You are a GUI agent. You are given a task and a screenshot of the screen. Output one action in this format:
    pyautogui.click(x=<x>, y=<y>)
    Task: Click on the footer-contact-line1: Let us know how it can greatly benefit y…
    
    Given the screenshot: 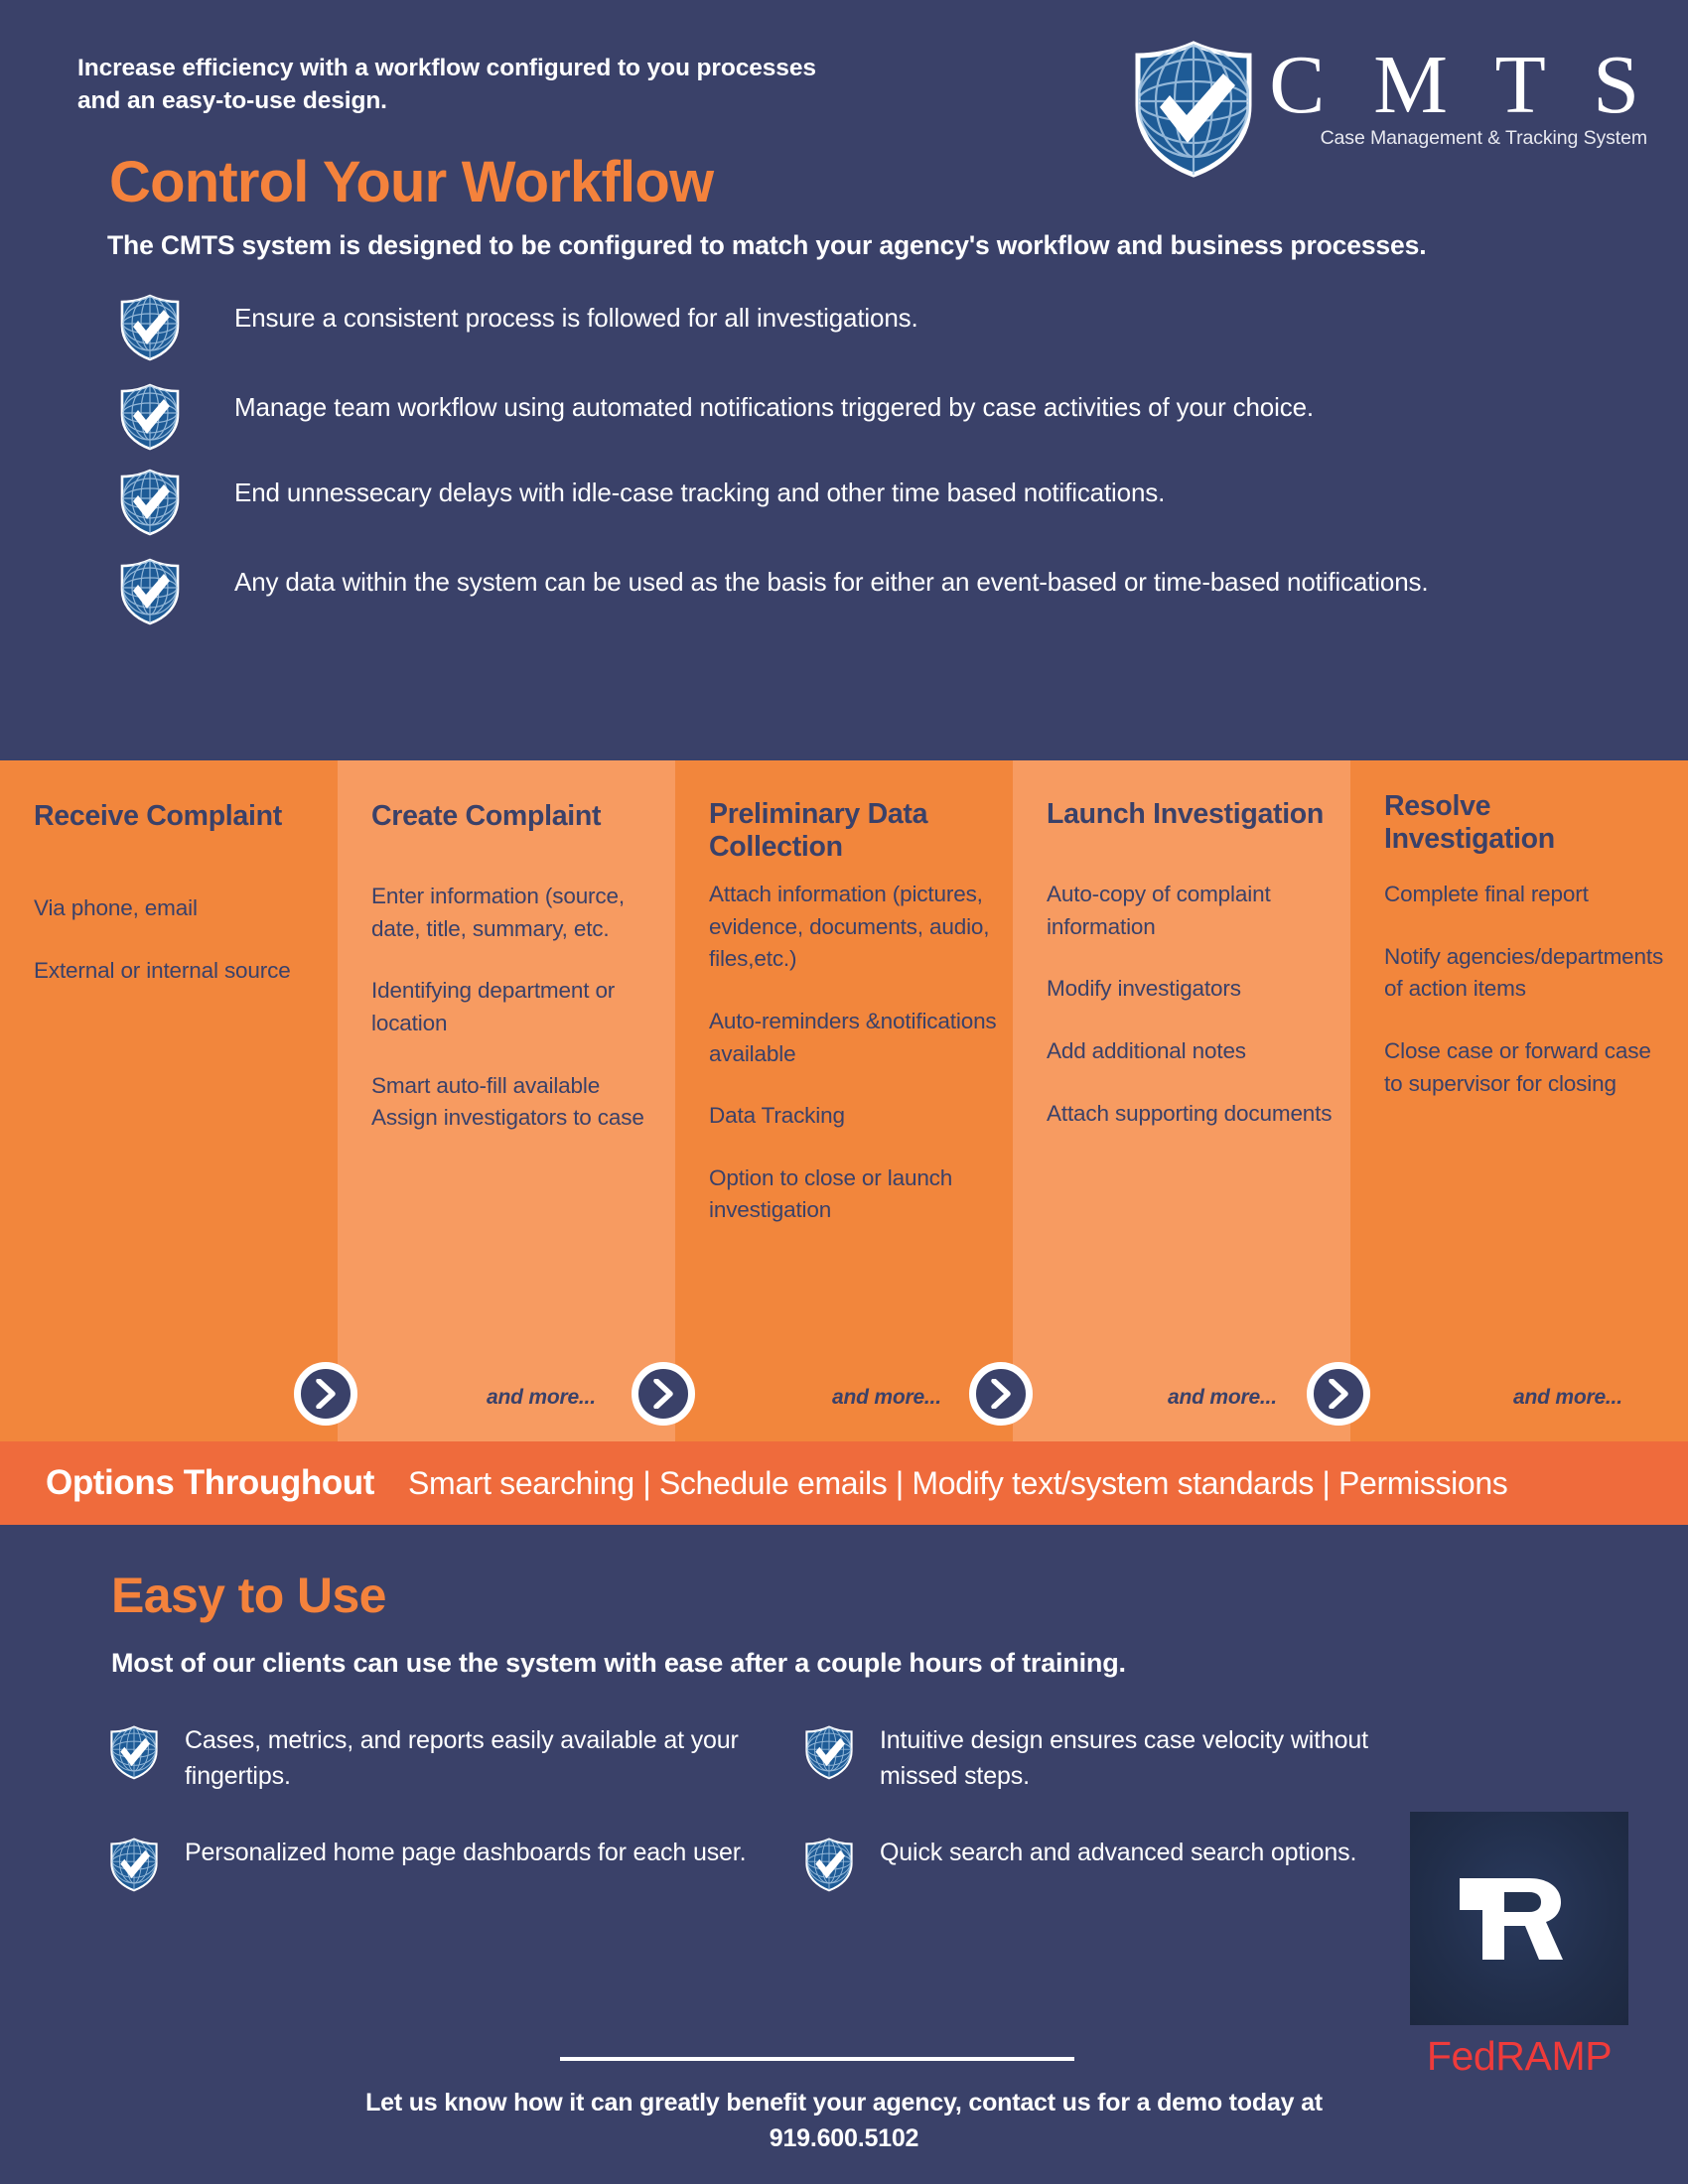 What is the action you would take?
    pyautogui.click(x=844, y=2102)
    